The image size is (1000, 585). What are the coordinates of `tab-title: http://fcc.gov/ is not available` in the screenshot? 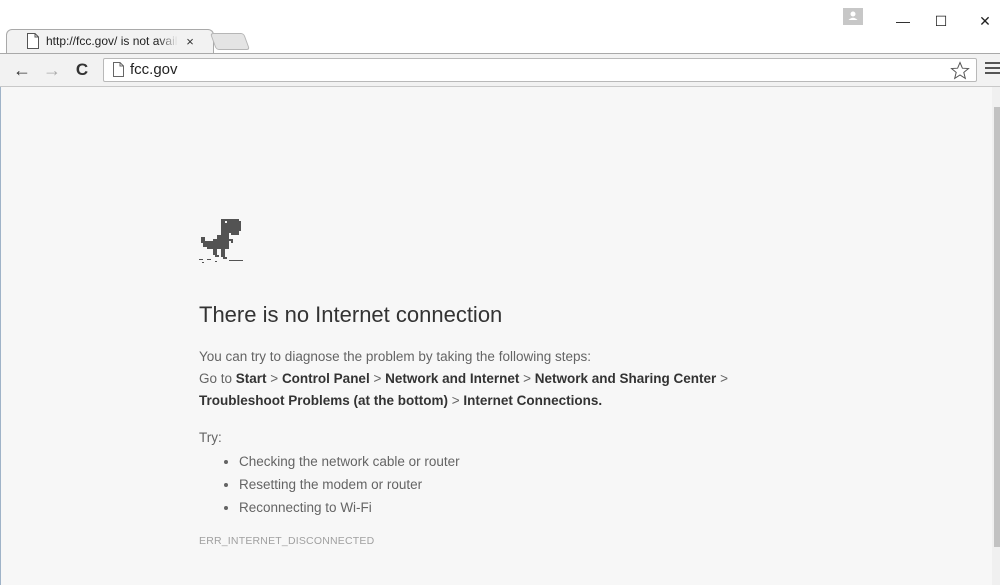 It's located at (112, 41).